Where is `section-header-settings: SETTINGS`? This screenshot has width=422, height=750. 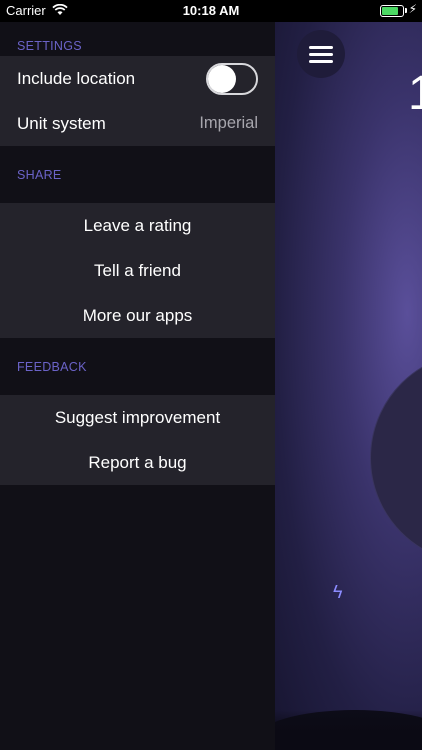
section-header-settings: SETTINGS is located at coordinates (49, 46).